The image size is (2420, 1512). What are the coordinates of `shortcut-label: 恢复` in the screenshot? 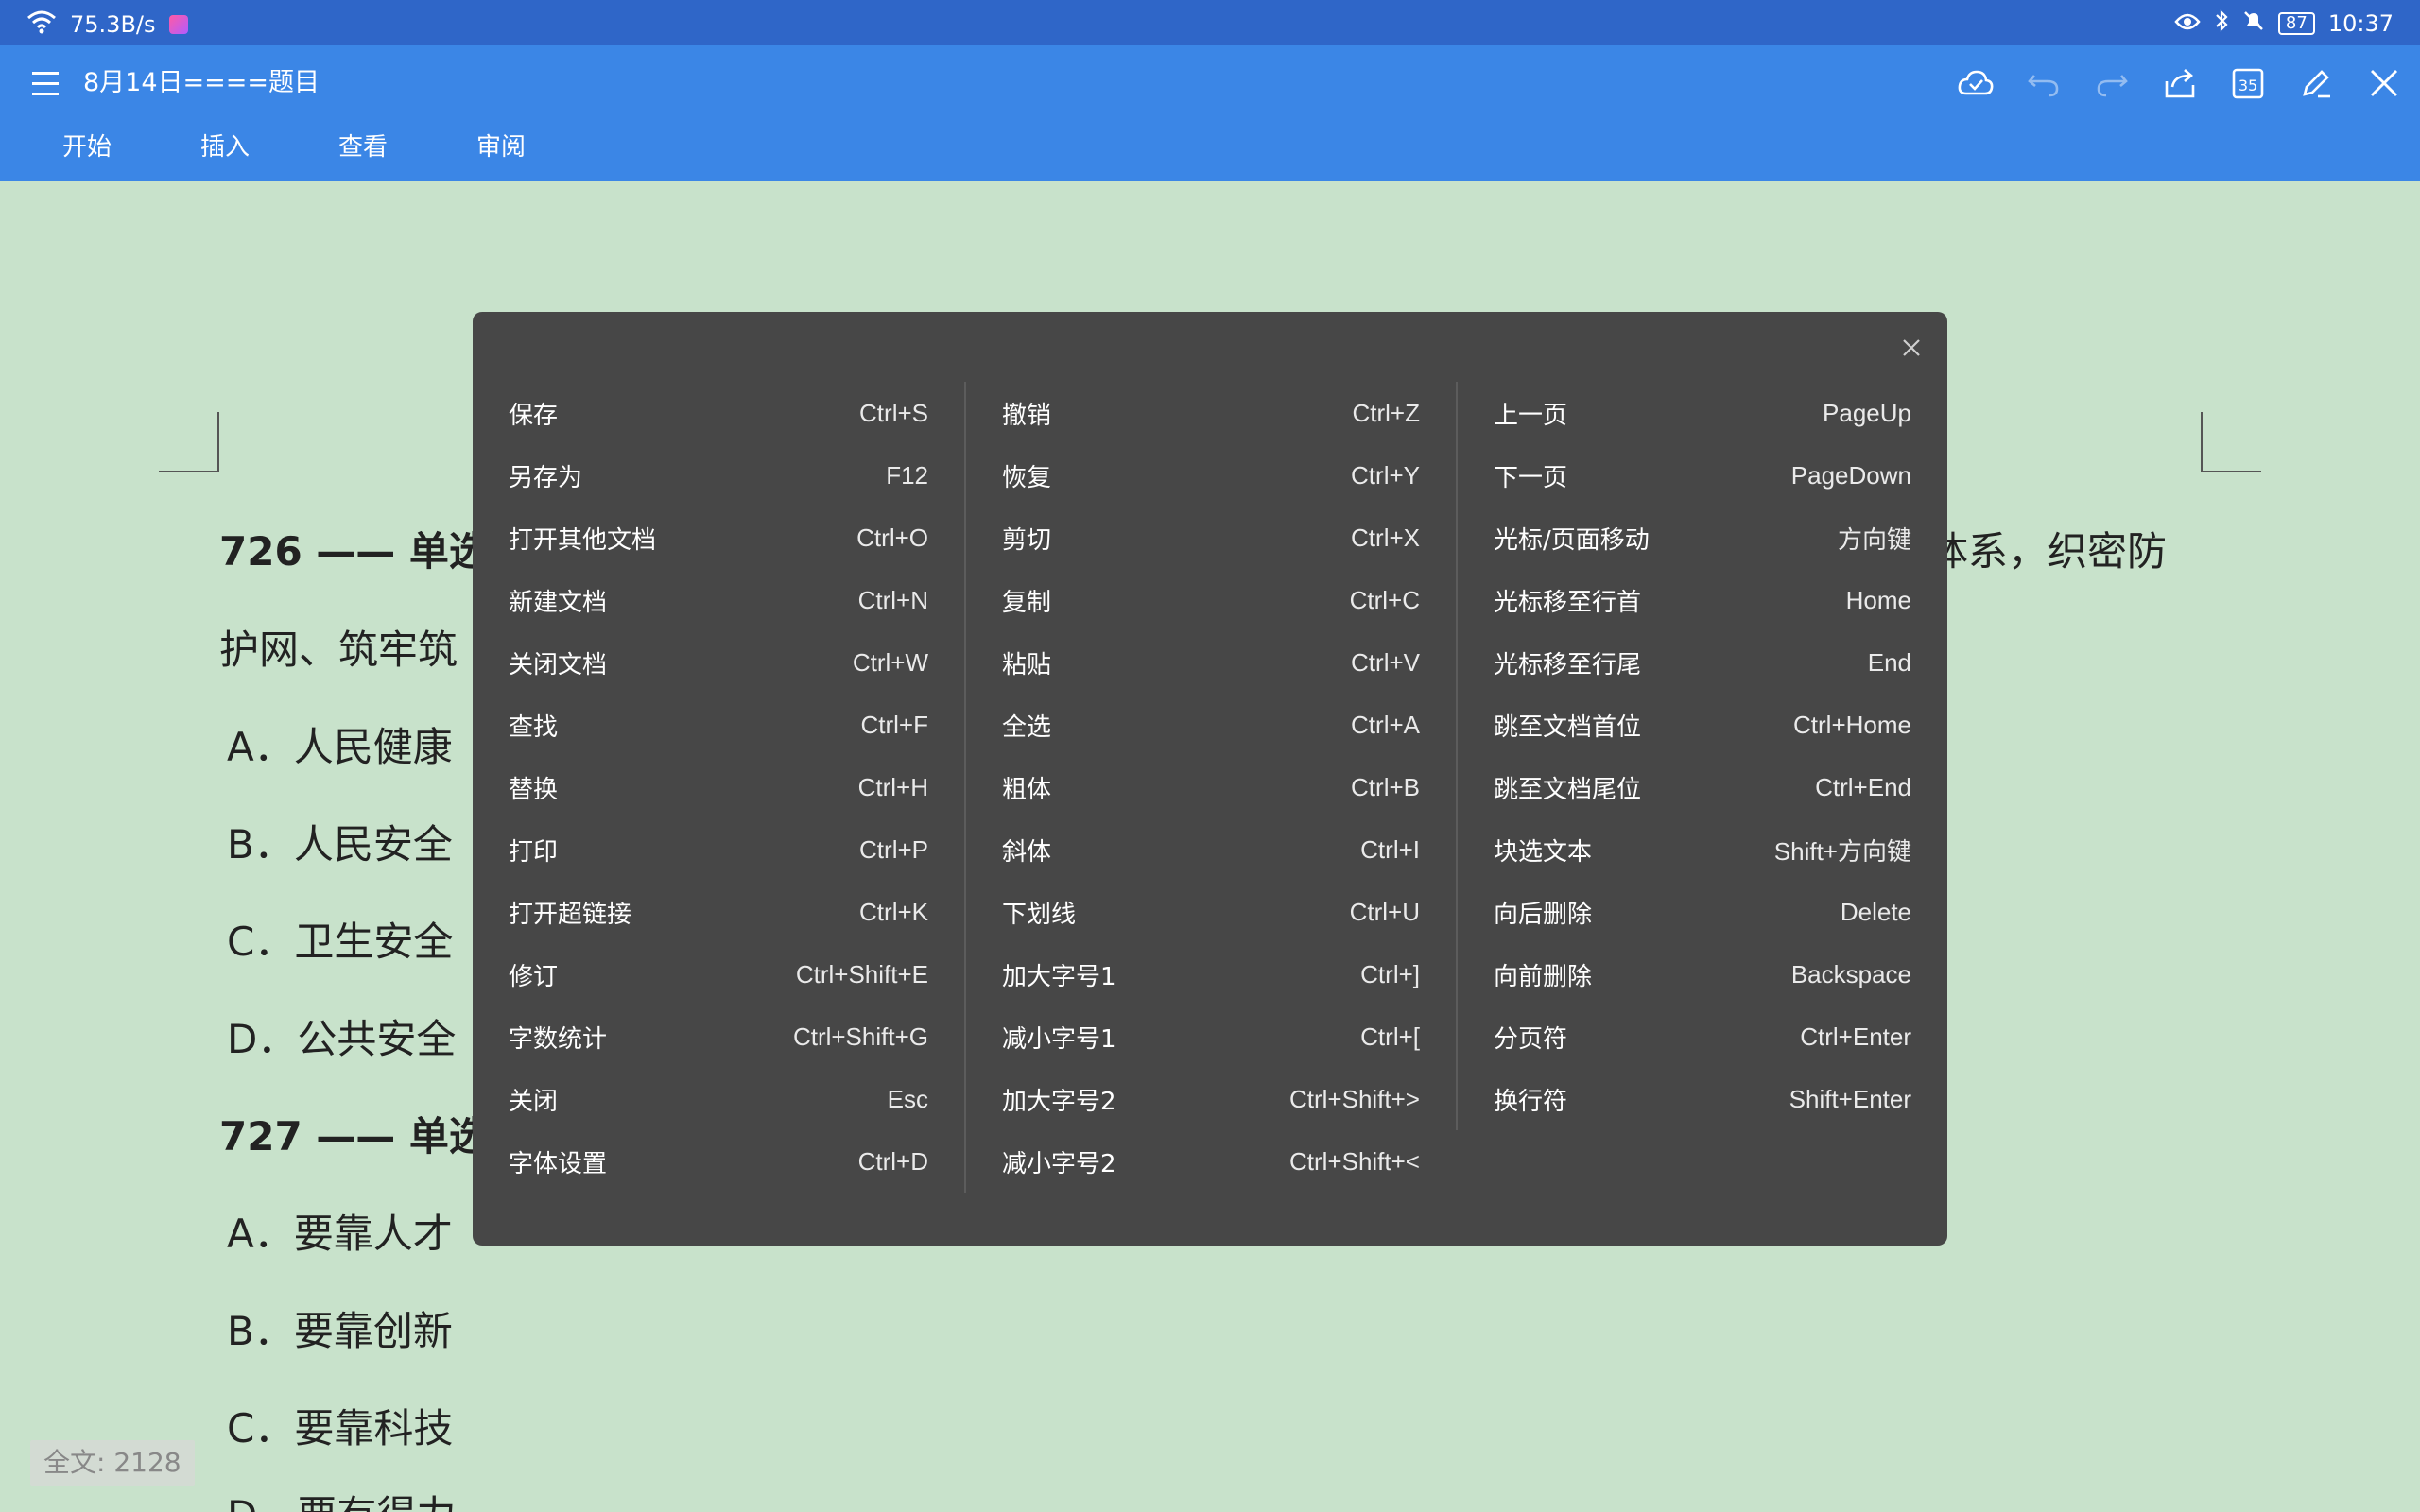 It's located at (1027, 477).